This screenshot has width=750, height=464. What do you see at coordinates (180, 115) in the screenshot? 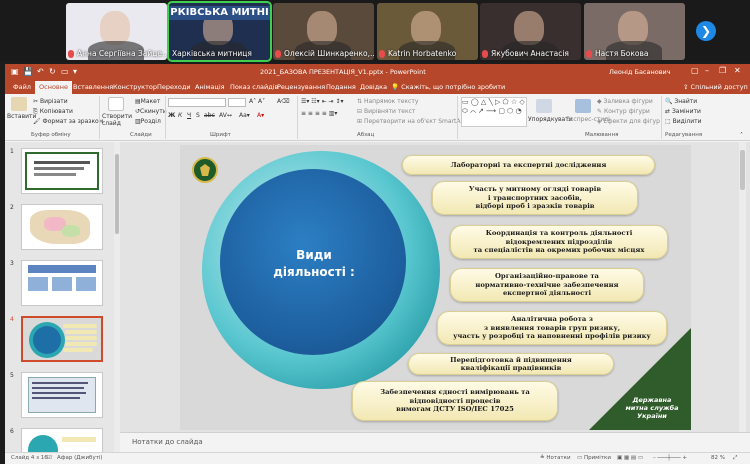
I see `italic-icon: К` at bounding box center [180, 115].